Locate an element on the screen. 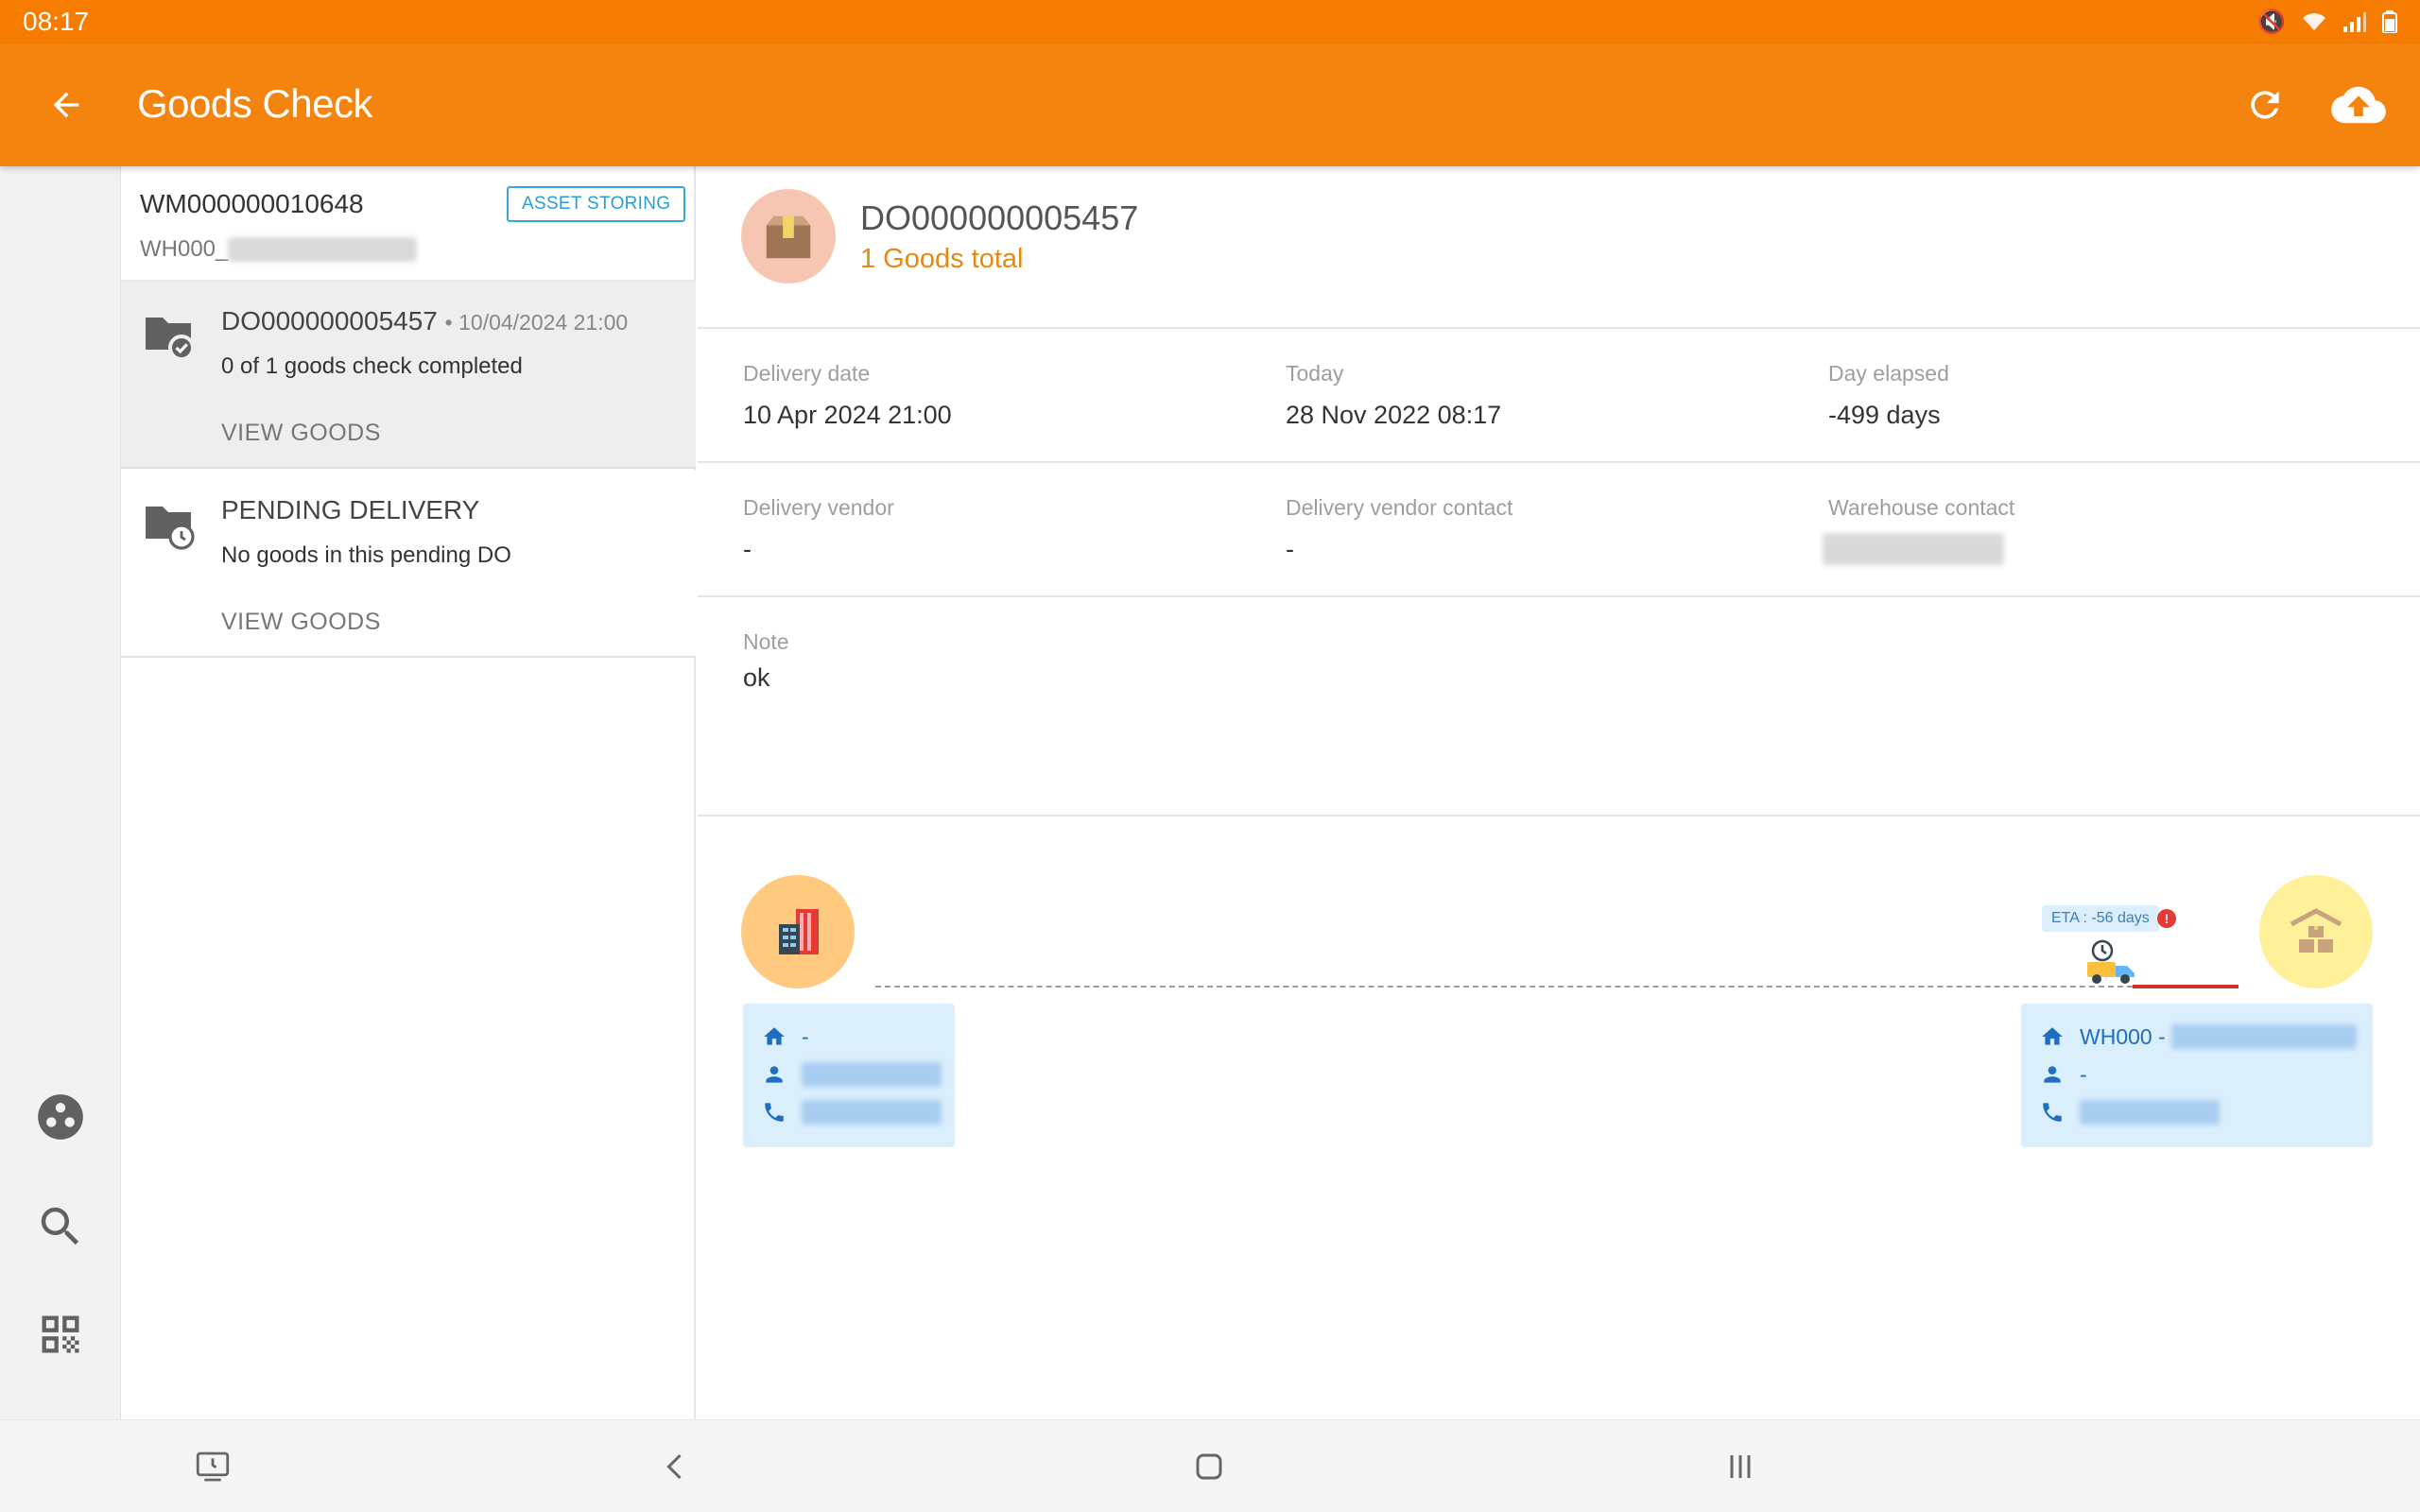 The image size is (2420, 1512). redacted-warehouse-name is located at coordinates (323, 249).